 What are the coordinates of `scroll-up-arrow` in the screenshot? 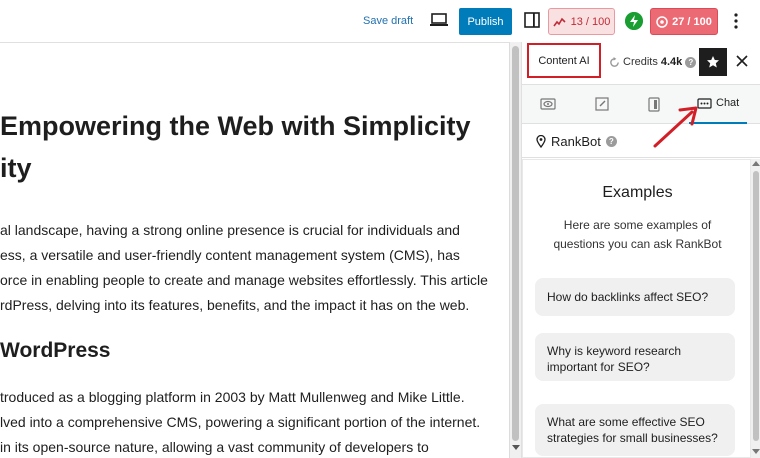 It's located at (756, 163).